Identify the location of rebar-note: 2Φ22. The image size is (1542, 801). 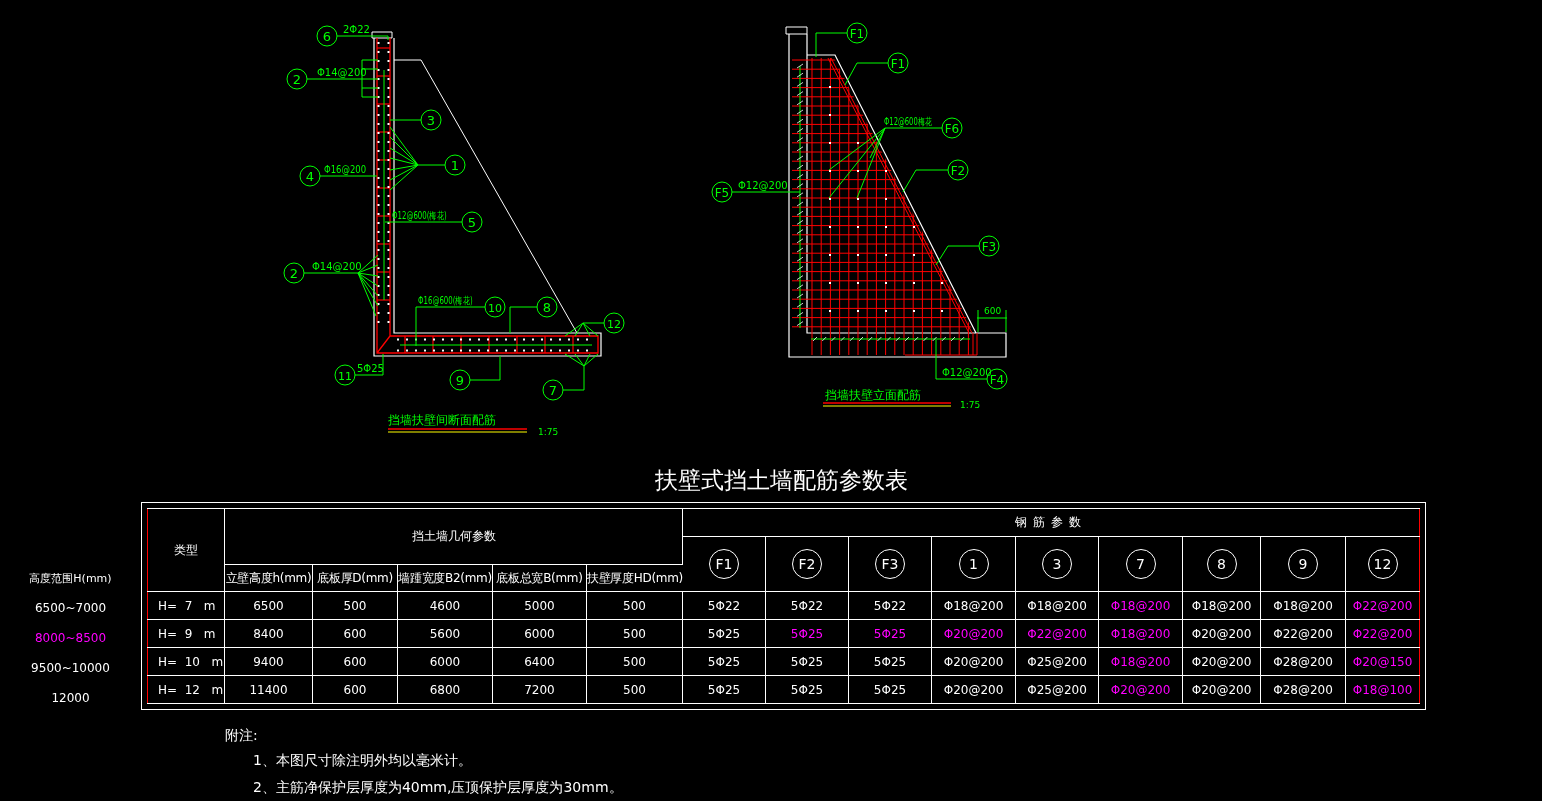
(356, 29).